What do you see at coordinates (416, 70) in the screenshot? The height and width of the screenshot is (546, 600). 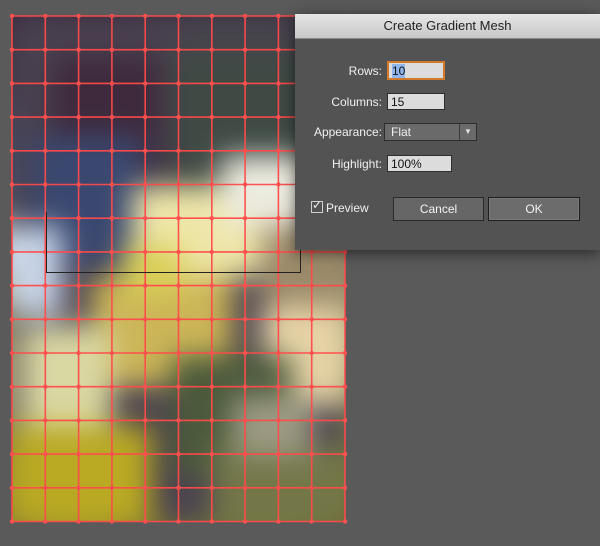 I see `rows-input: 10` at bounding box center [416, 70].